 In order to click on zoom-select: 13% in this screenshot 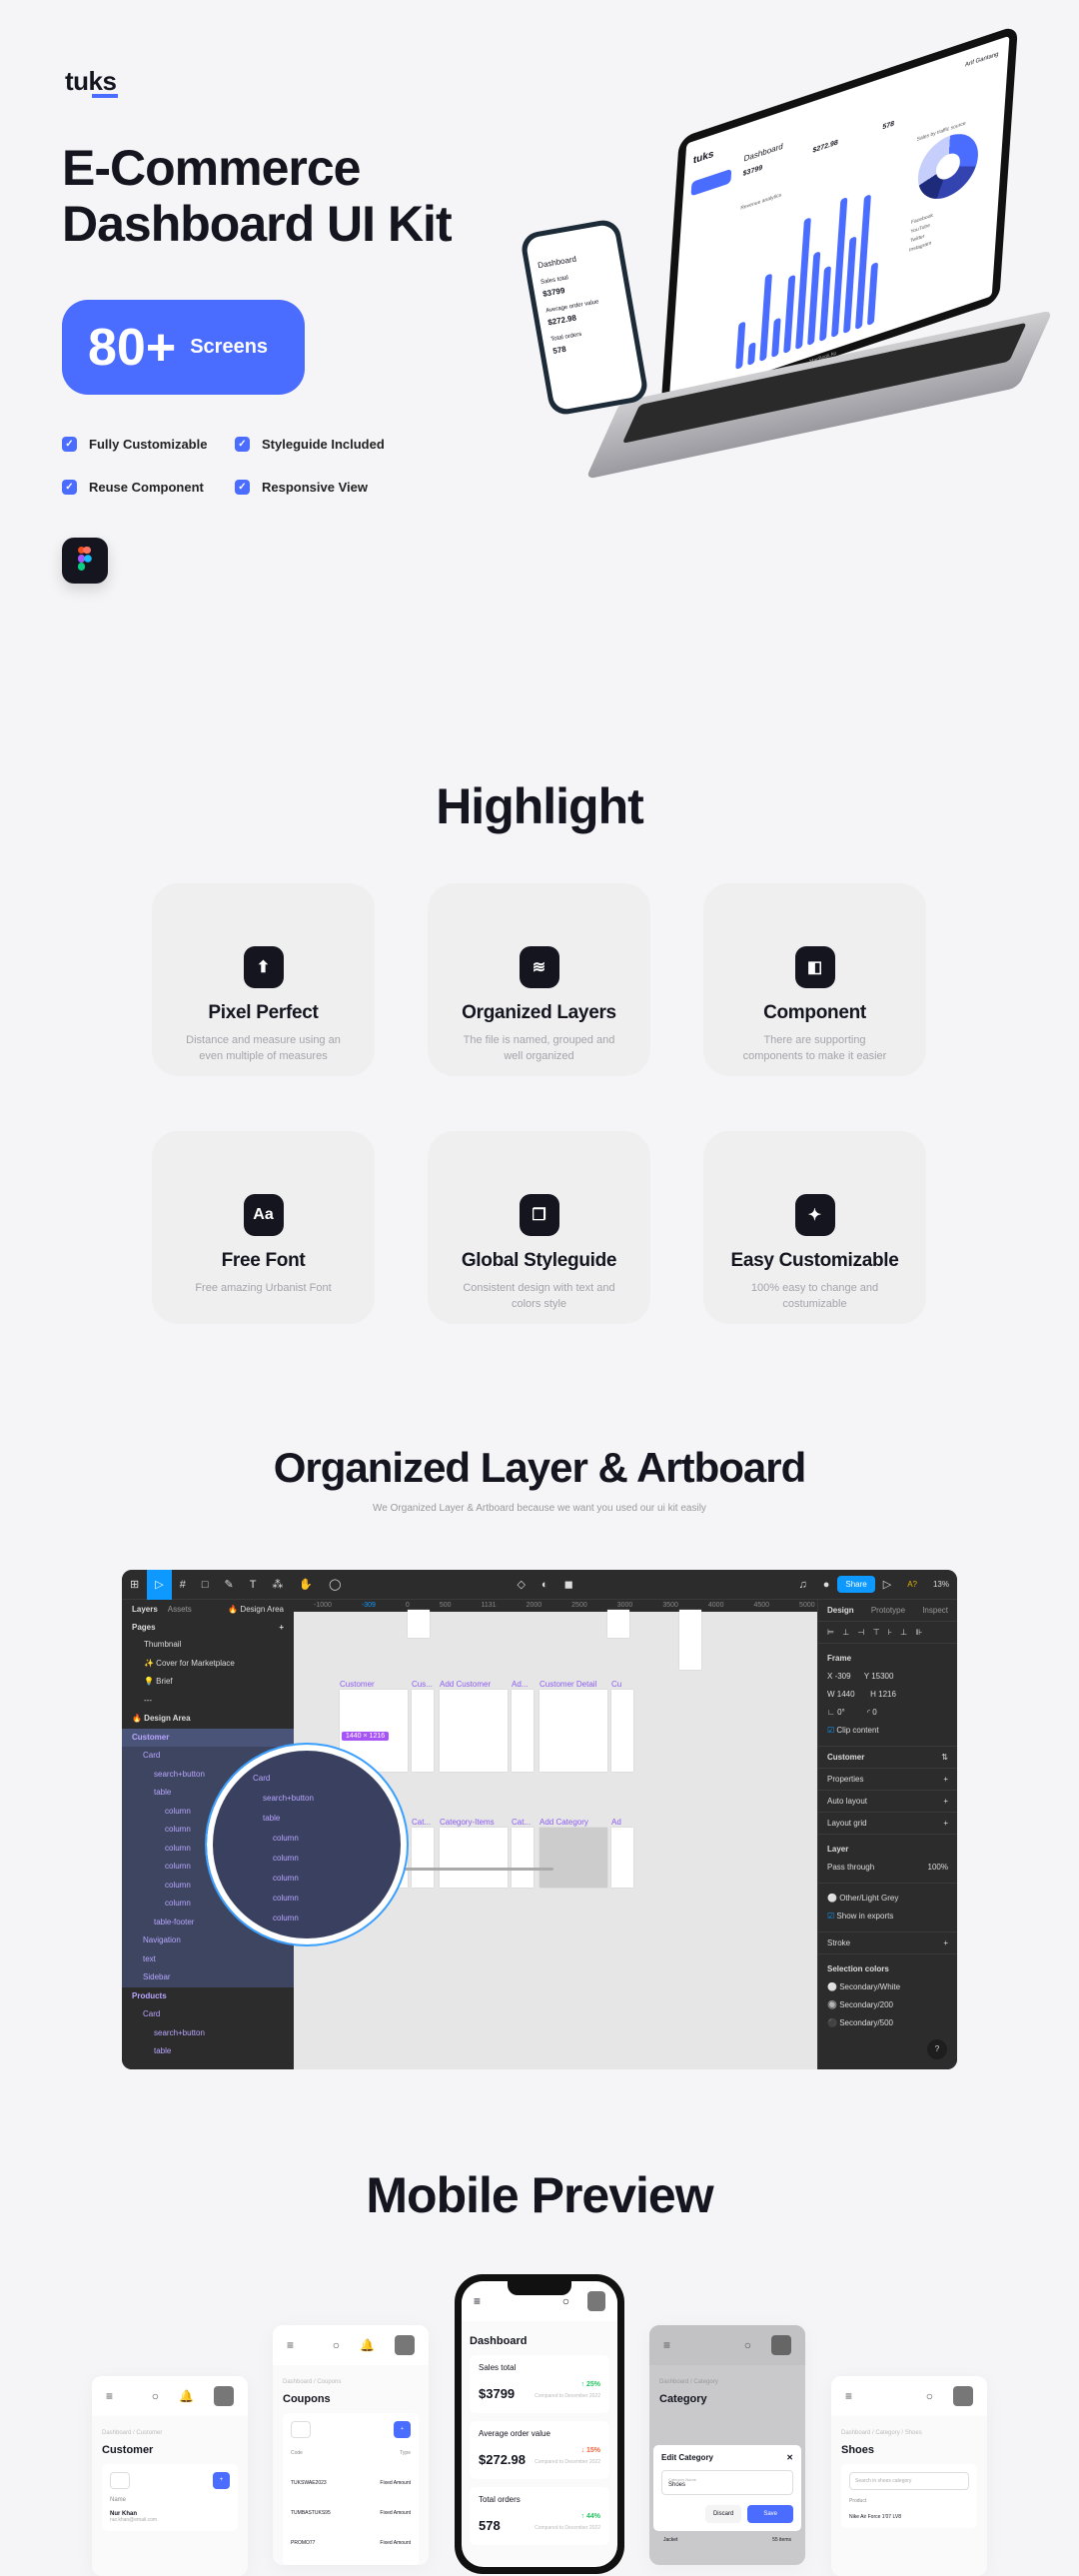, I will do `click(941, 1584)`.